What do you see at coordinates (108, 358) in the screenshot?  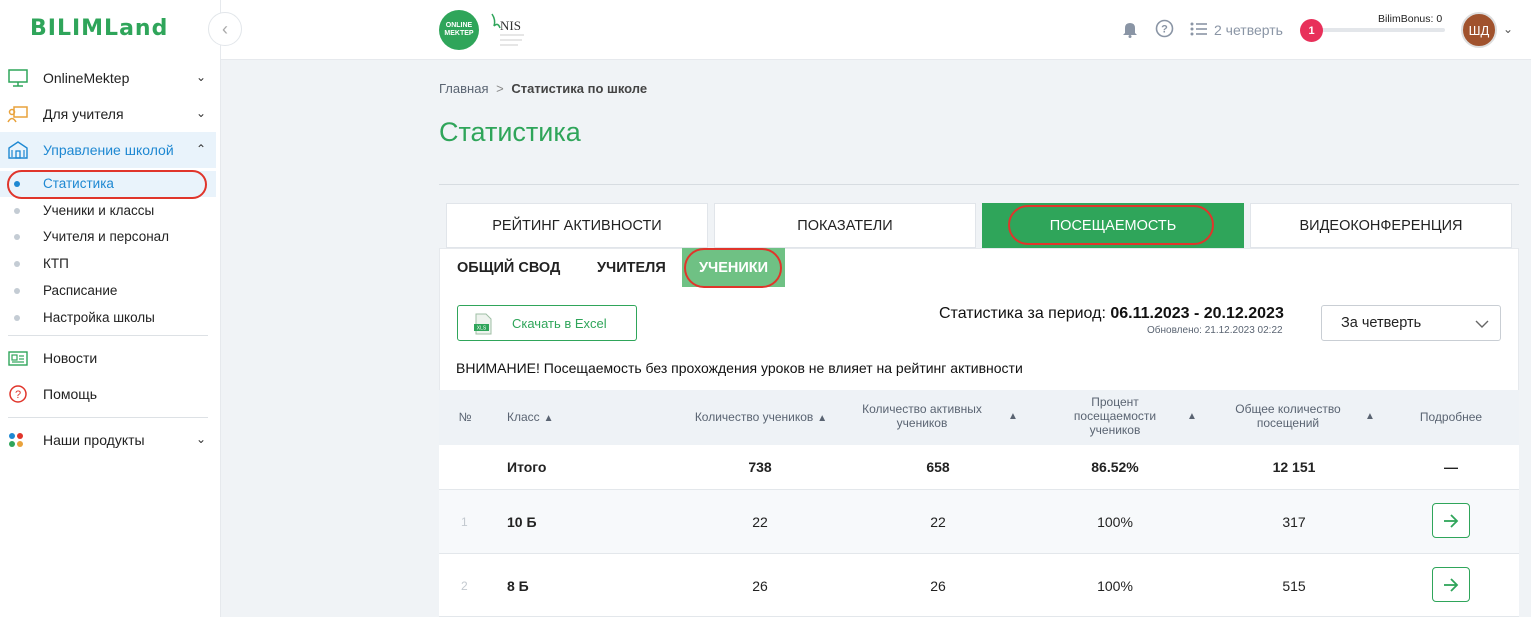 I see `sidebar-item-news: Новости` at bounding box center [108, 358].